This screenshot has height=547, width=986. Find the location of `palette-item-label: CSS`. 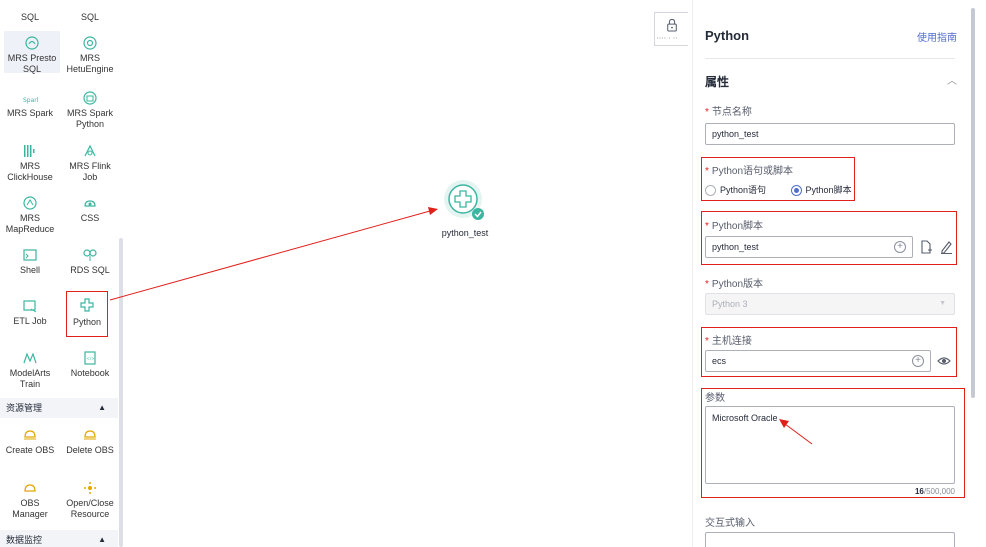

palette-item-label: CSS is located at coordinates (90, 218).